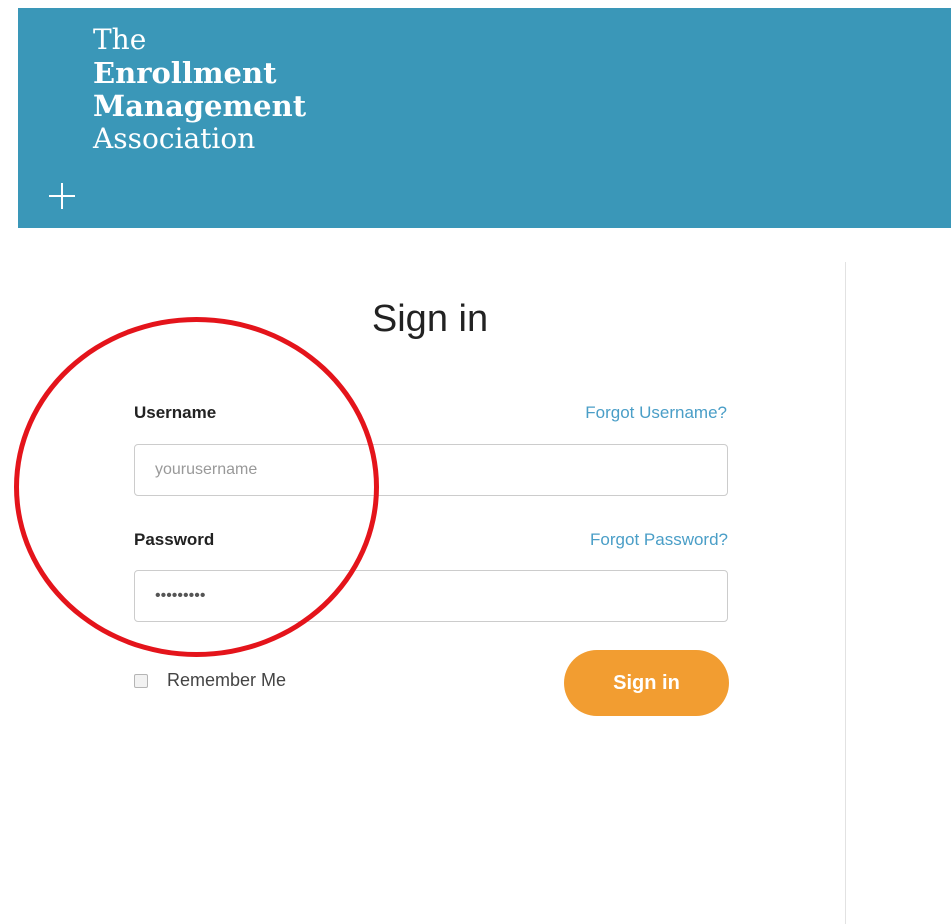 This screenshot has width=951, height=924. What do you see at coordinates (431, 470) in the screenshot?
I see `username-input` at bounding box center [431, 470].